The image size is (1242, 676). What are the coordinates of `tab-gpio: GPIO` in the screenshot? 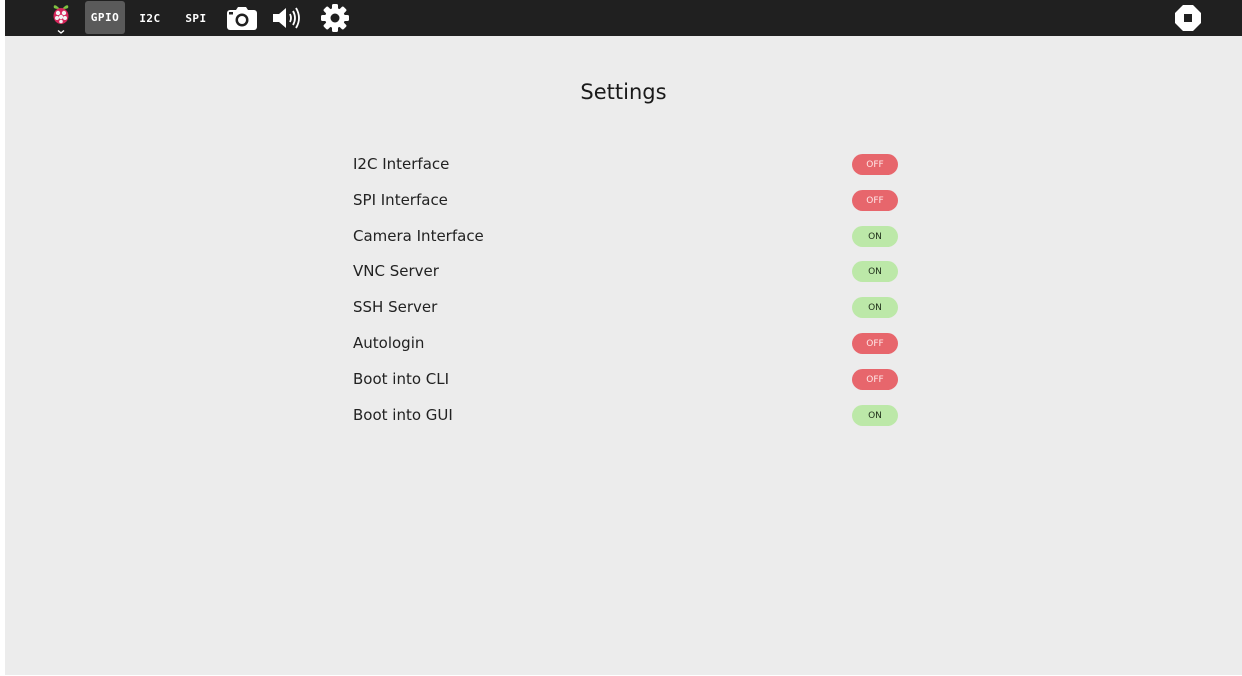 It's located at (105, 17).